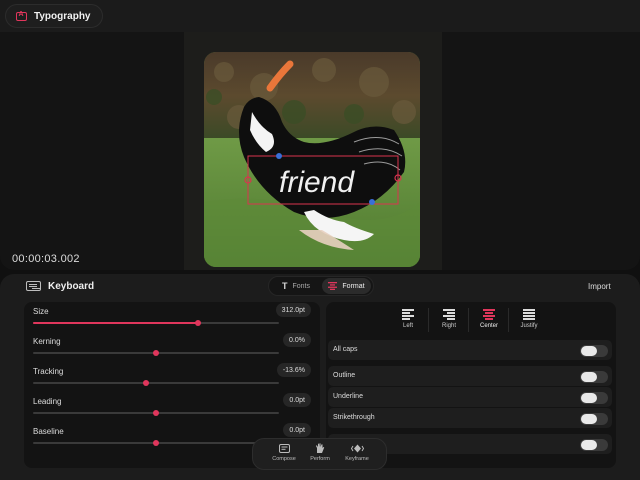 The width and height of the screenshot is (640, 480). Describe the element at coordinates (488, 326) in the screenshot. I see `align-center-label: Center` at that location.